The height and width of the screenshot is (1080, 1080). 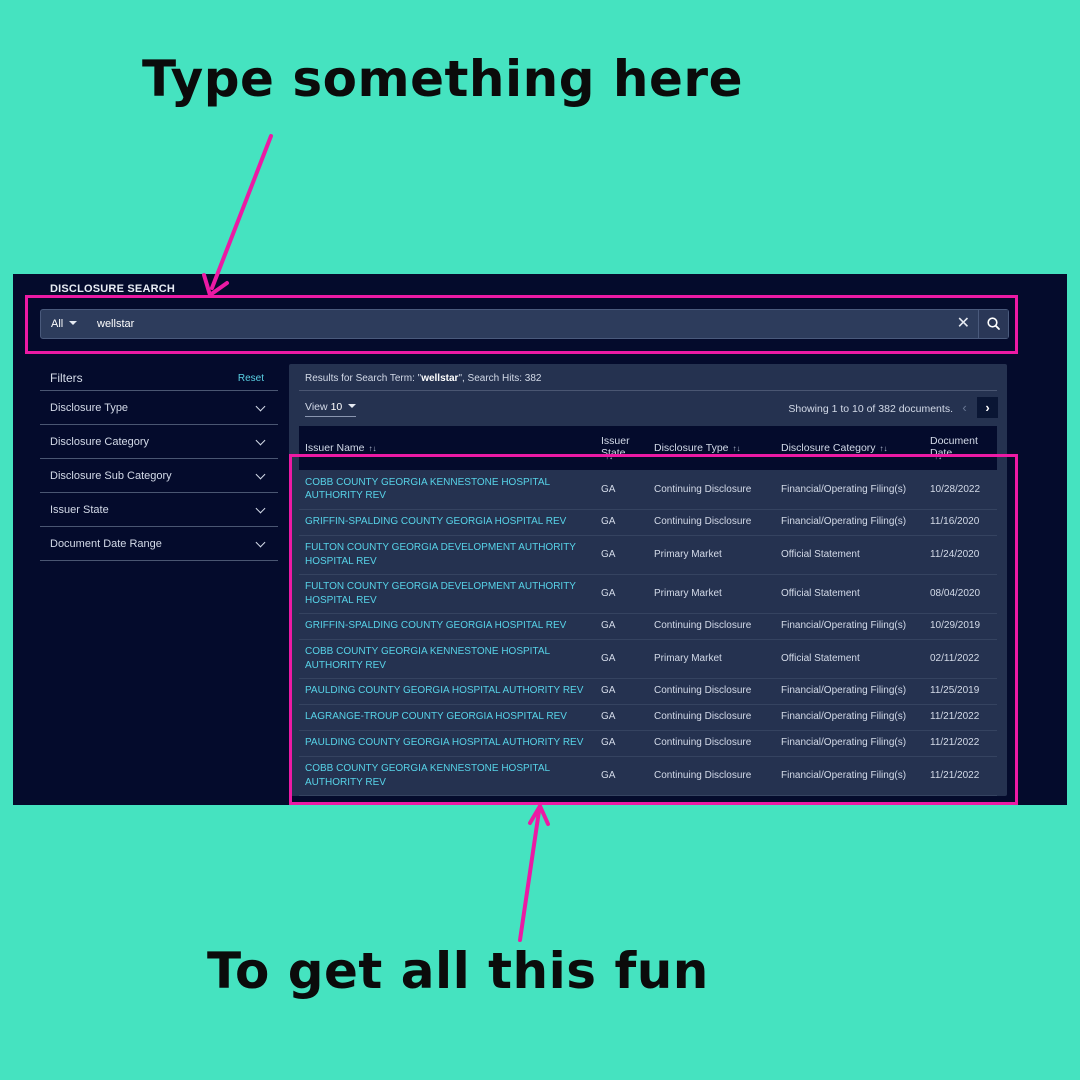 What do you see at coordinates (648, 390) in the screenshot?
I see `divider` at bounding box center [648, 390].